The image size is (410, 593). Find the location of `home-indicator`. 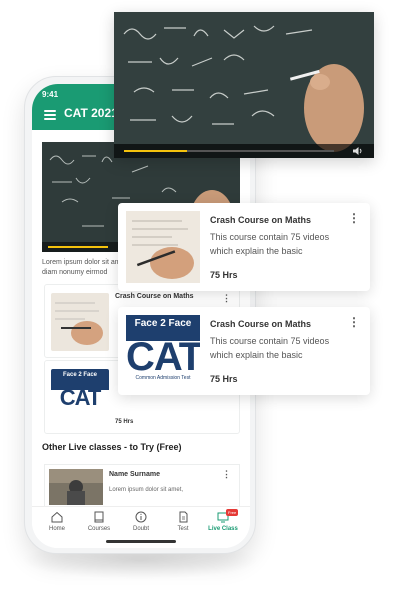

home-indicator is located at coordinates (141, 541).